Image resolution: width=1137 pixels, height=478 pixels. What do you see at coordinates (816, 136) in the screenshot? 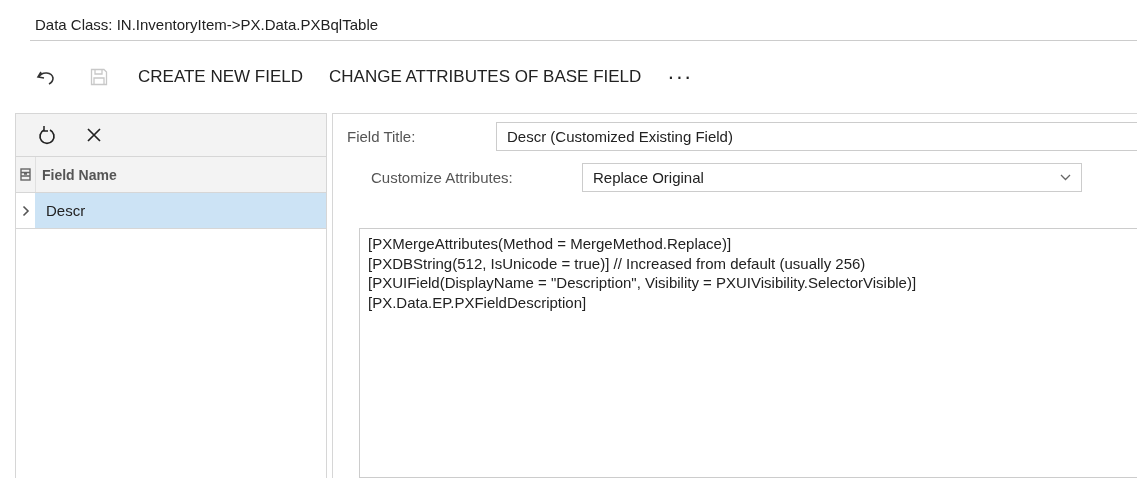
I see `field-title-input: Descr (Customized Existing Field)` at bounding box center [816, 136].